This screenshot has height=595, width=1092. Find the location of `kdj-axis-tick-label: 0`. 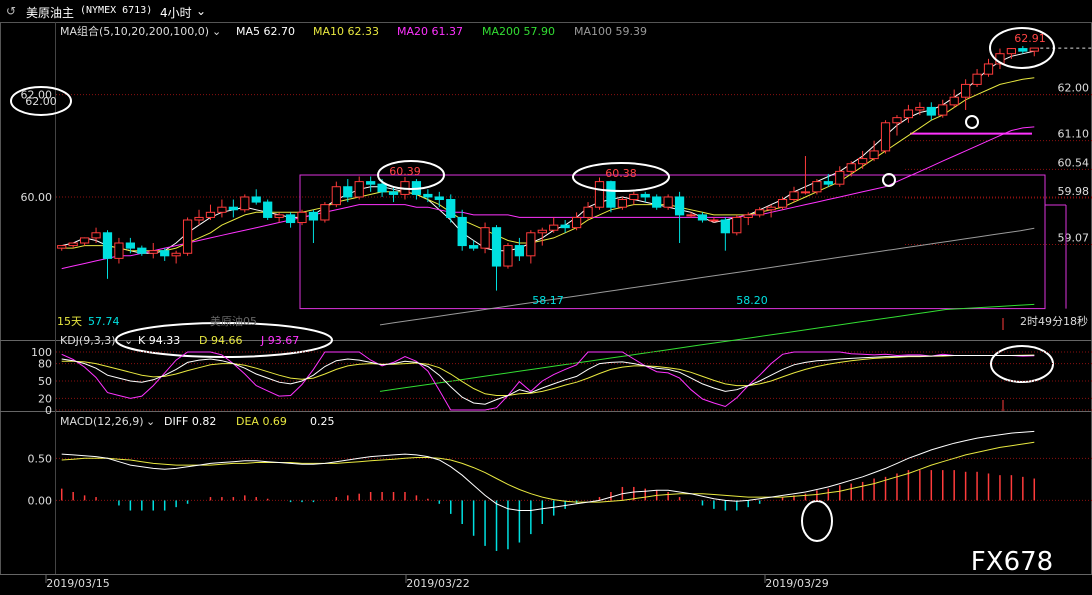

kdj-axis-tick-label: 0 is located at coordinates (48, 410).